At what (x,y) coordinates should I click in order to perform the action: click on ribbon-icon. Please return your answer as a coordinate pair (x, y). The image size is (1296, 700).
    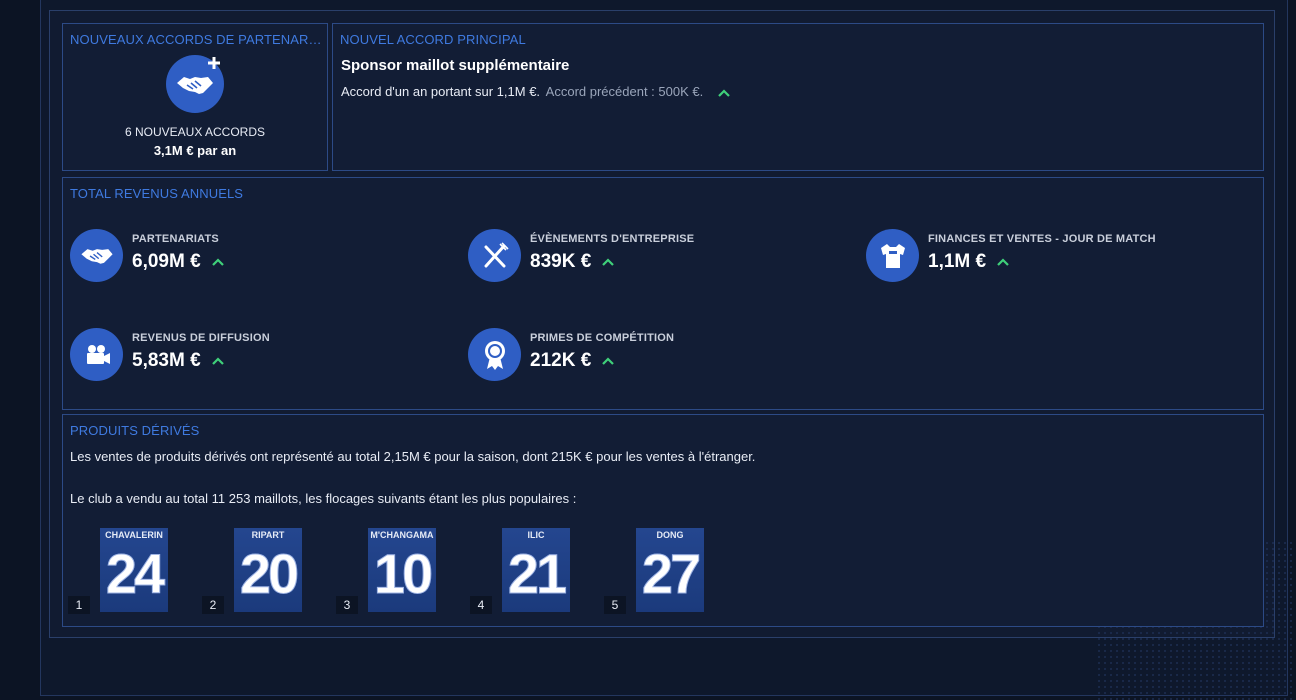
    Looking at the image, I should click on (494, 354).